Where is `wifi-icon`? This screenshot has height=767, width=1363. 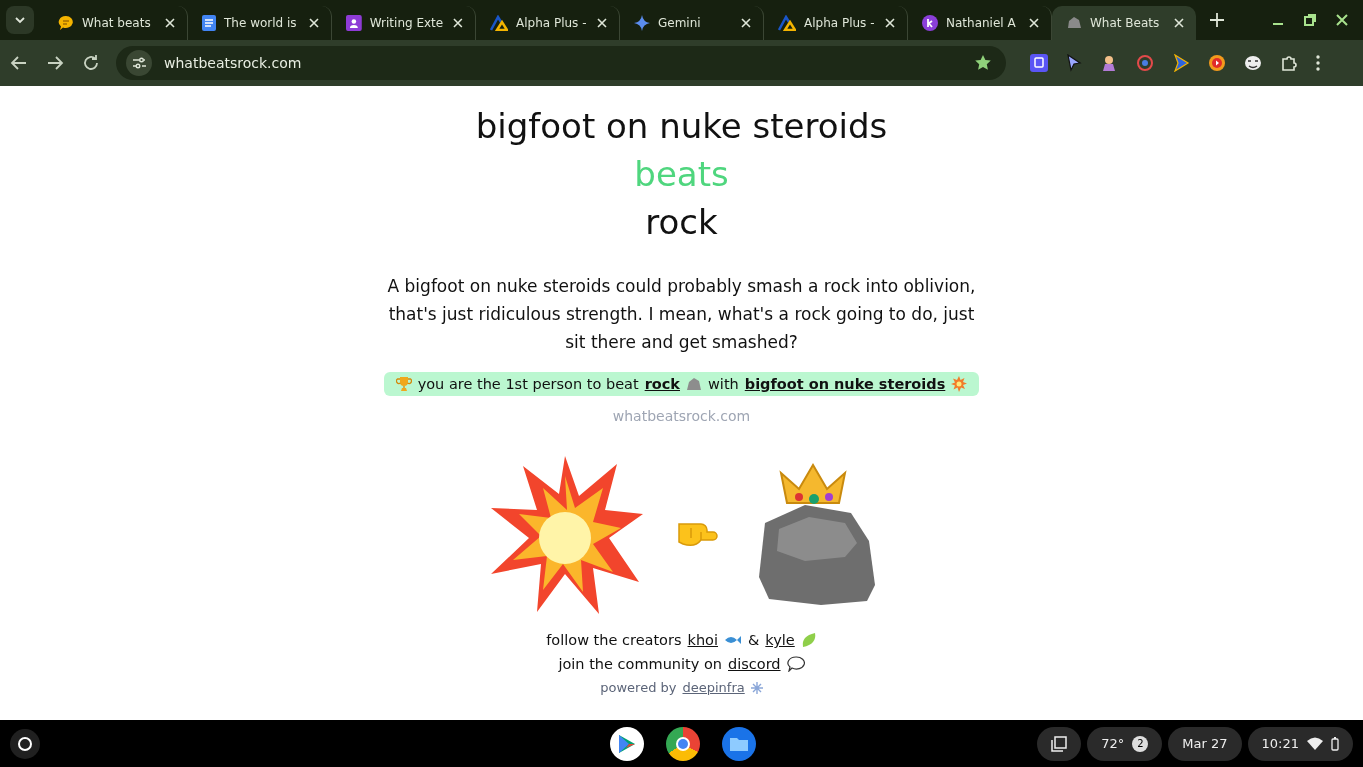 wifi-icon is located at coordinates (1315, 743).